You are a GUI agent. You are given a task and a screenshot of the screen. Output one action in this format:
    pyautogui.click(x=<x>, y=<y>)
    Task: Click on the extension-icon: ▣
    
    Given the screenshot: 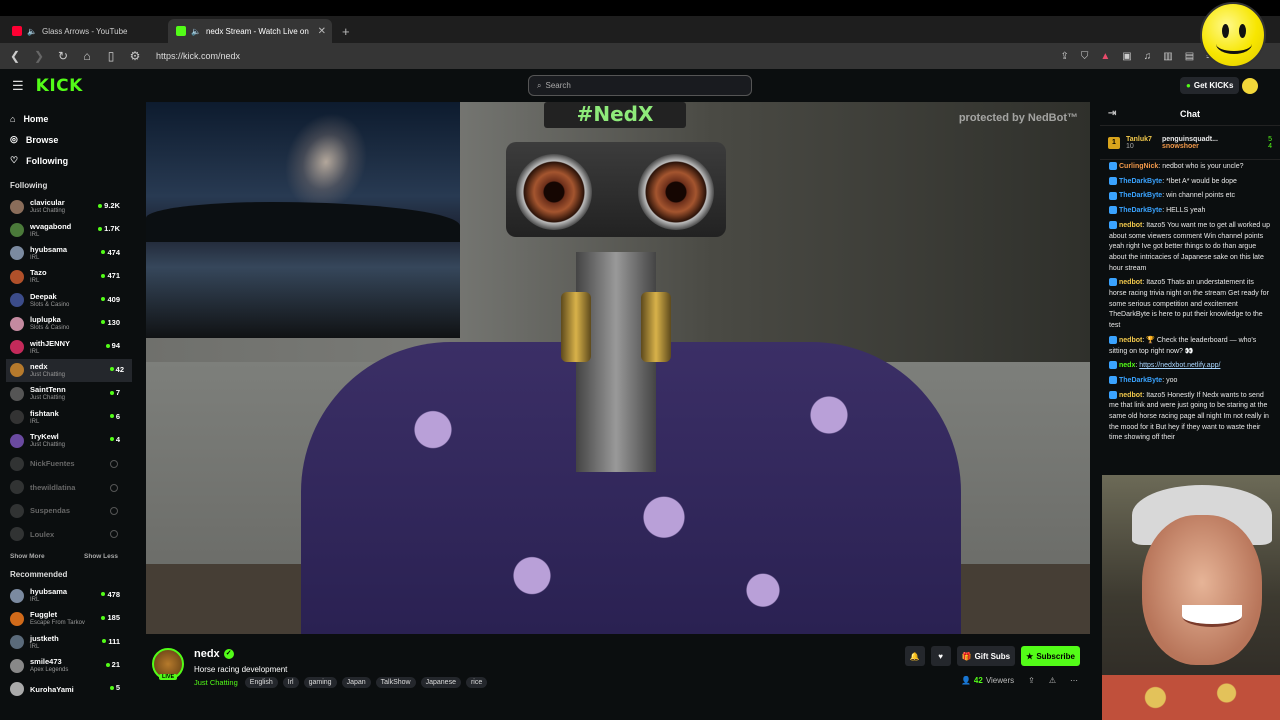 What is the action you would take?
    pyautogui.click(x=1126, y=56)
    